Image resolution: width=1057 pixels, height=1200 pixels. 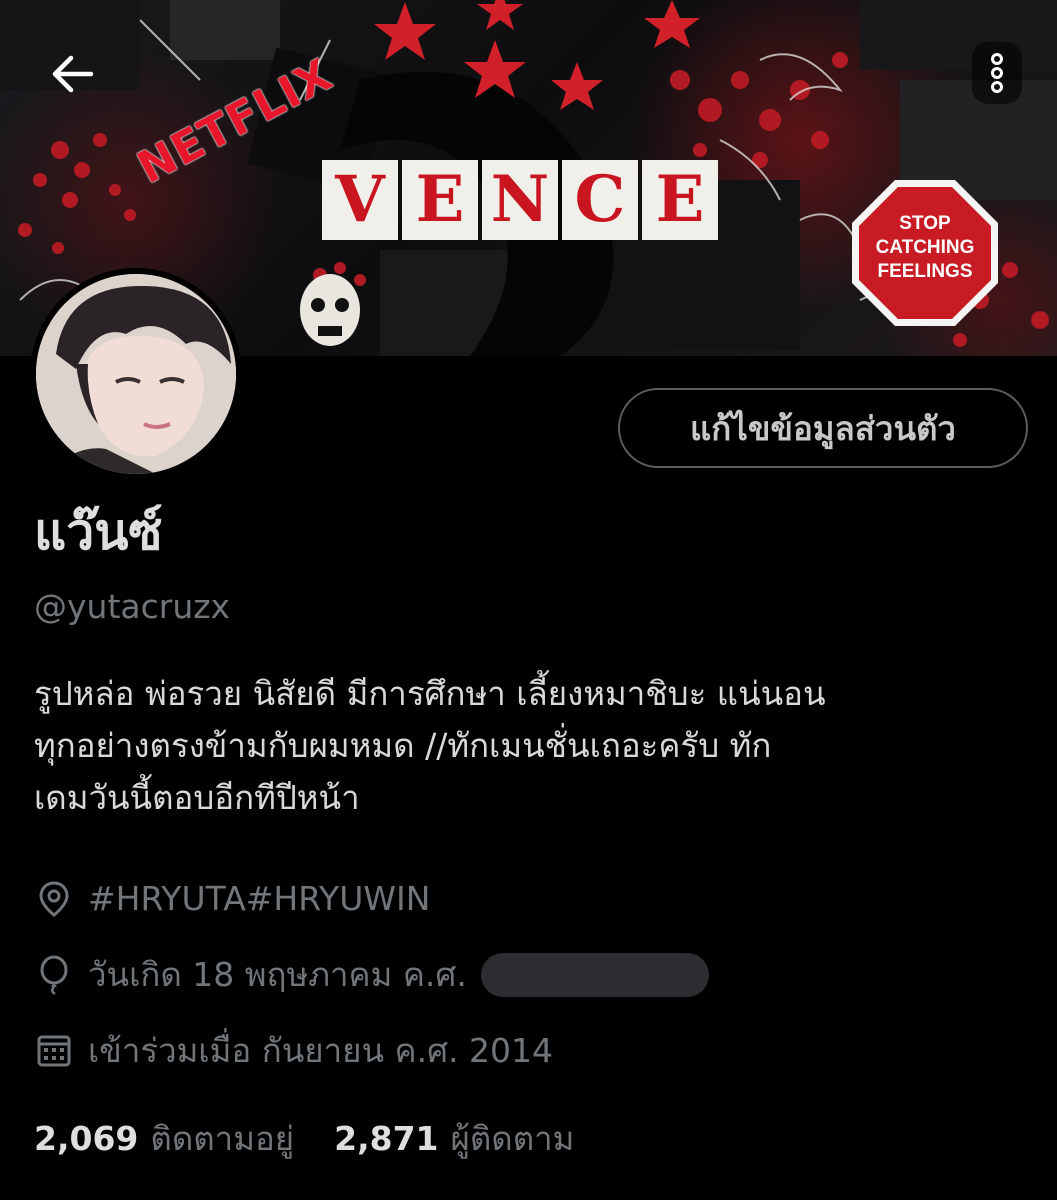 What do you see at coordinates (54, 975) in the screenshot?
I see `balloon-icon` at bounding box center [54, 975].